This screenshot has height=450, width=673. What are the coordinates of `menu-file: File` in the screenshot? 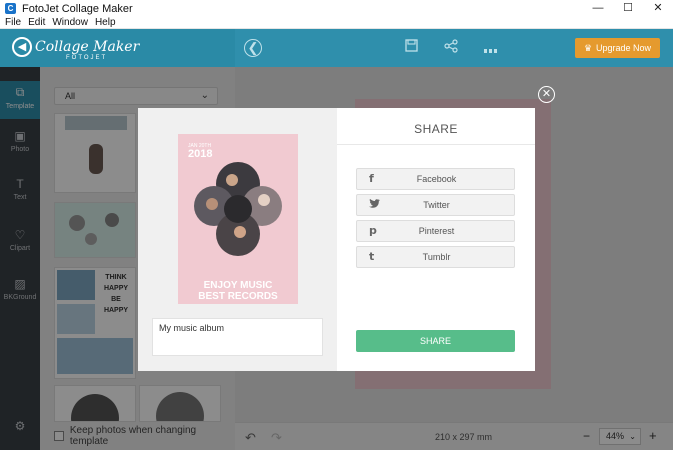 It's located at (13, 22).